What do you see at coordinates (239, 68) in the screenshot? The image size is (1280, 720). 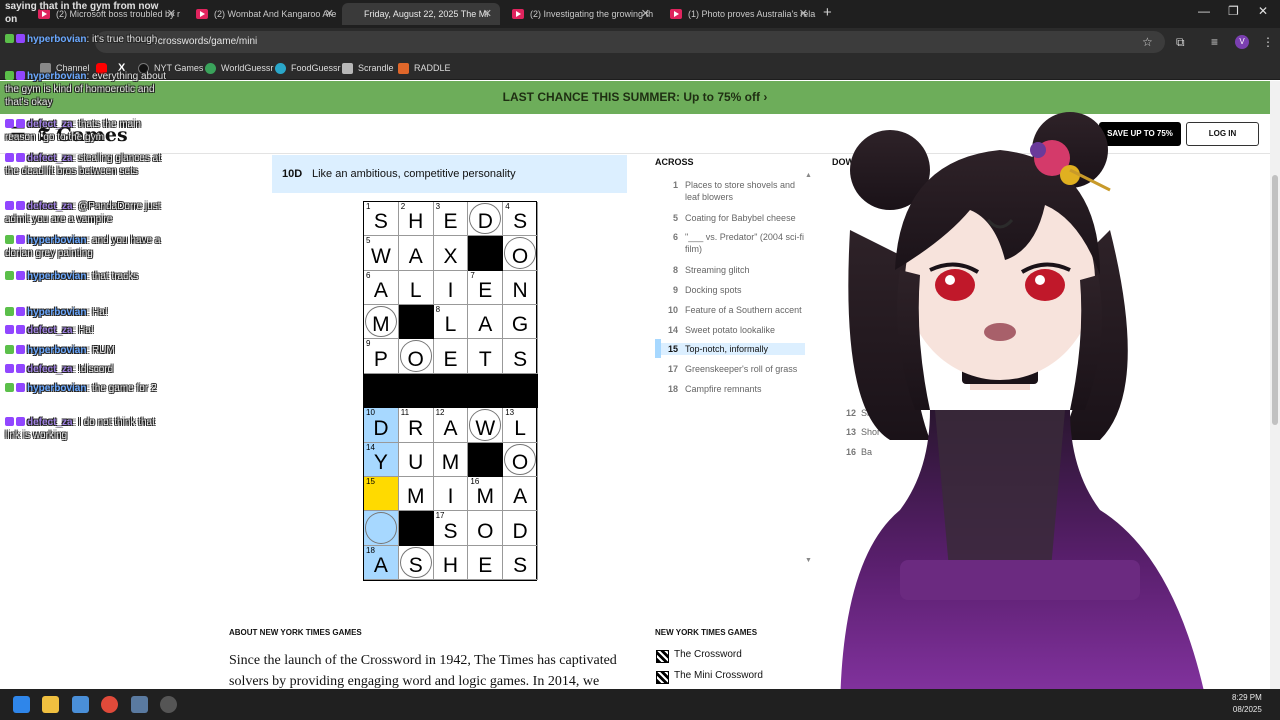 I see `bookmark-worldguessr: WorldGuessr` at bounding box center [239, 68].